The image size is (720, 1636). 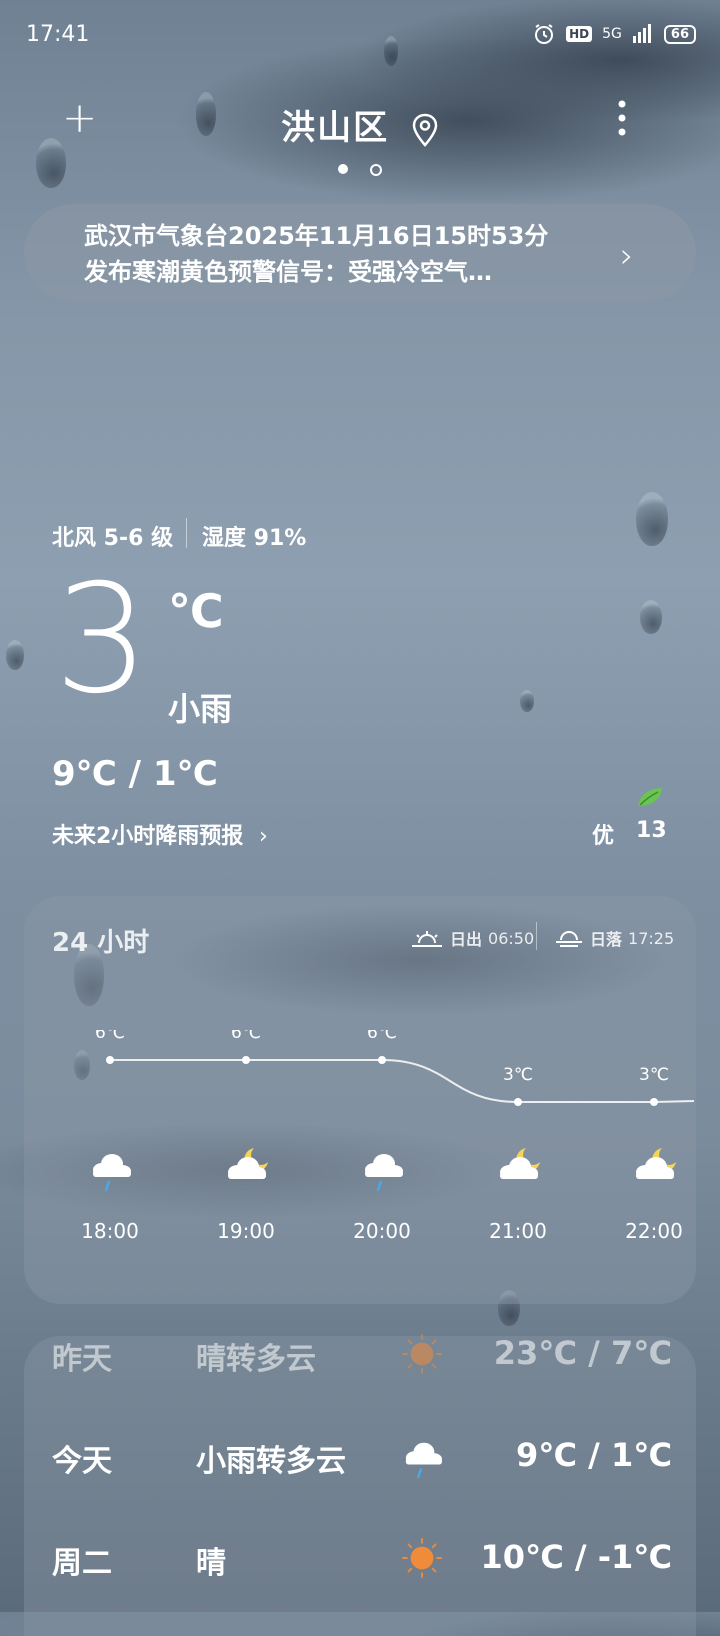 What do you see at coordinates (343, 169) in the screenshot?
I see `page-dot-active` at bounding box center [343, 169].